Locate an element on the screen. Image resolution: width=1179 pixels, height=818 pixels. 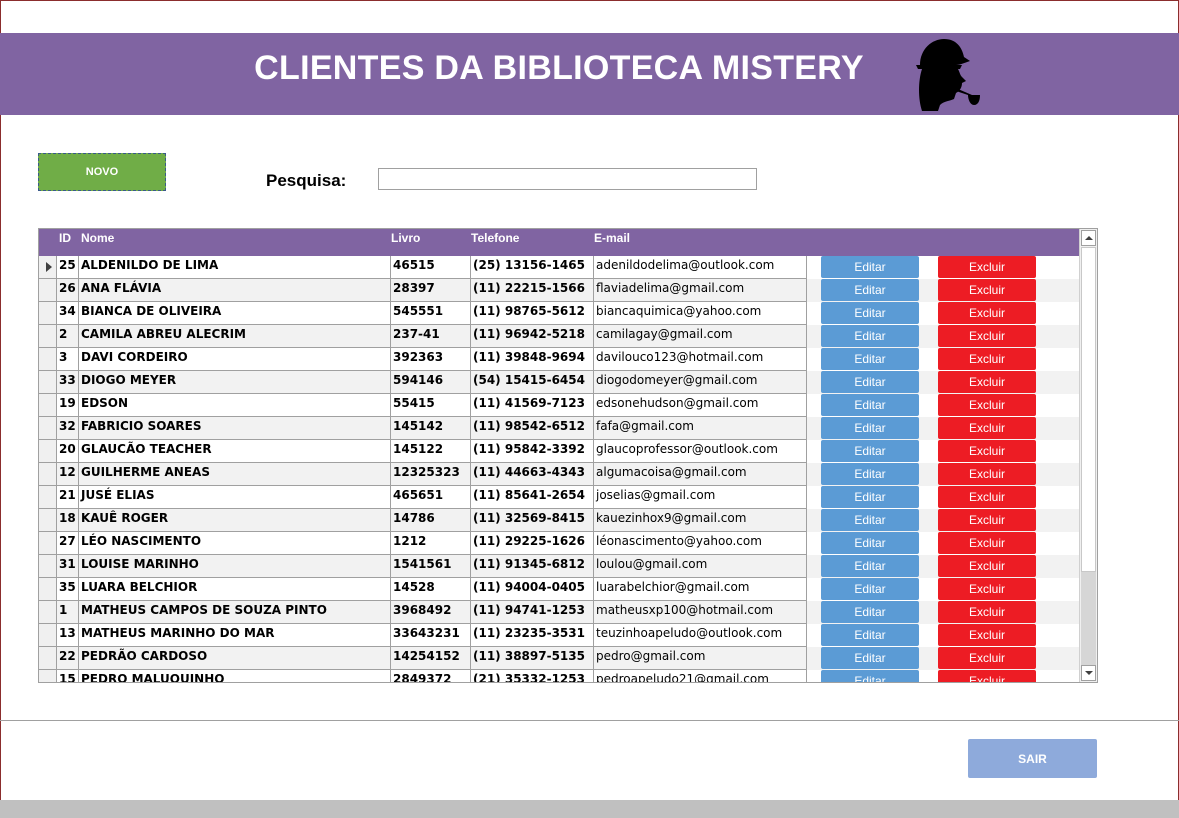
cell-livro: 46515 is located at coordinates (431, 267).